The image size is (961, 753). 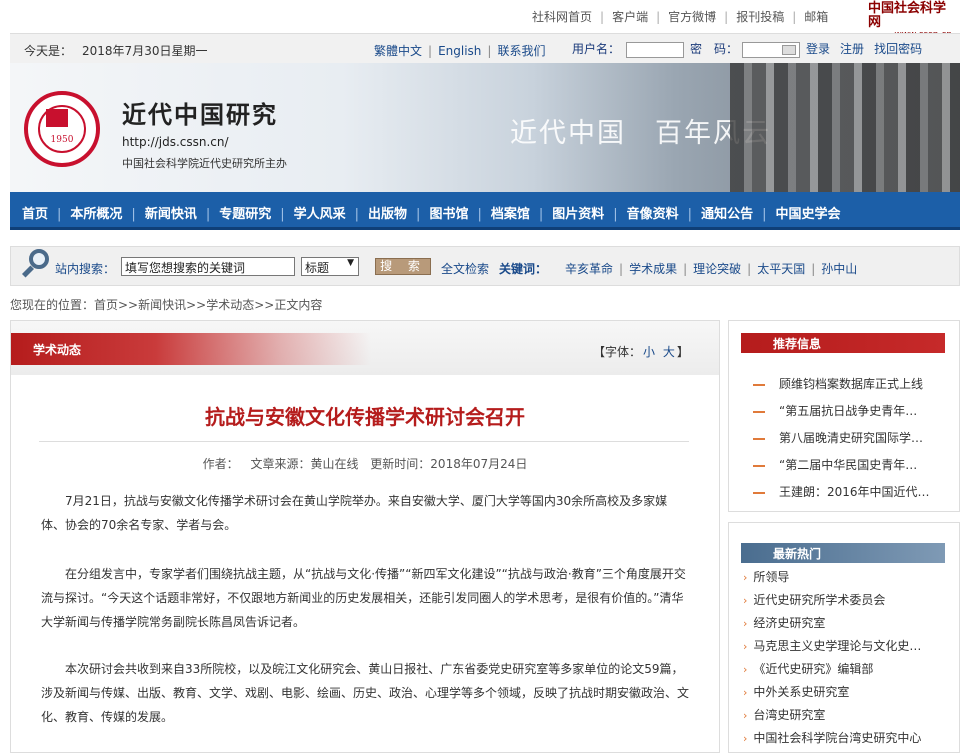 I want to click on hot-item: › 所领导, so click(x=832, y=579).